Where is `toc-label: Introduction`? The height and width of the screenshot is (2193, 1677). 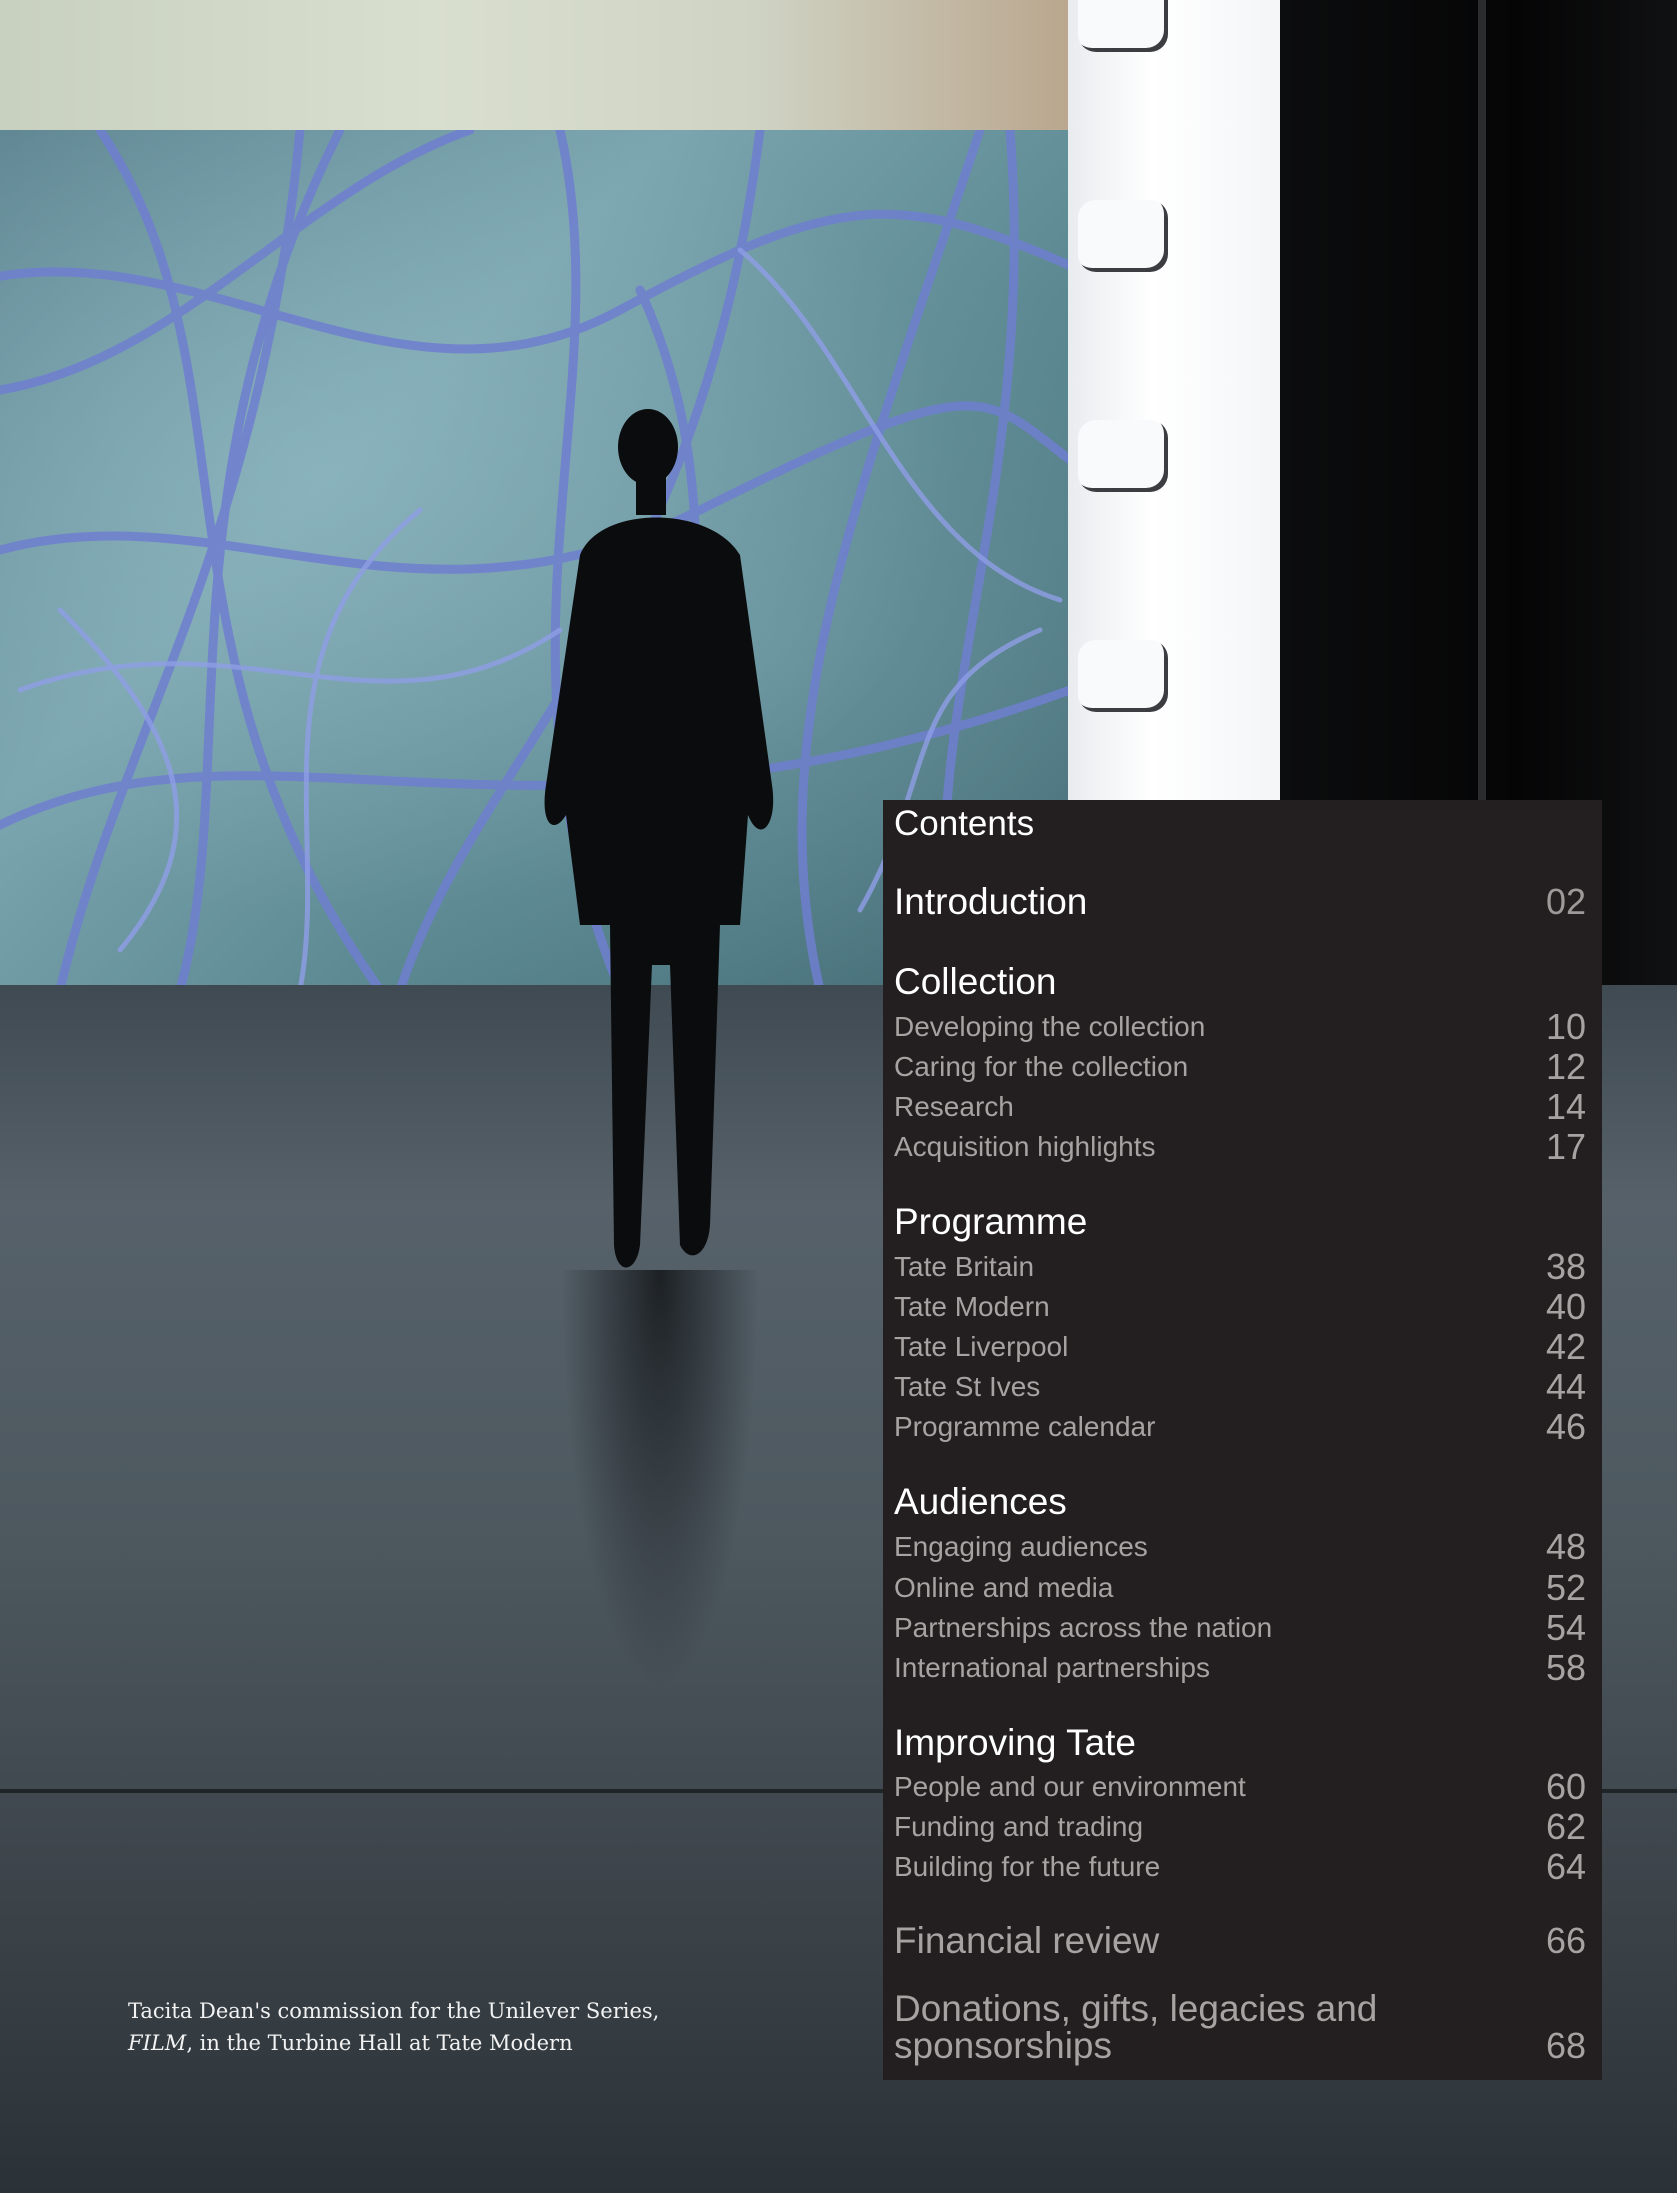
toc-label: Introduction is located at coordinates (991, 901).